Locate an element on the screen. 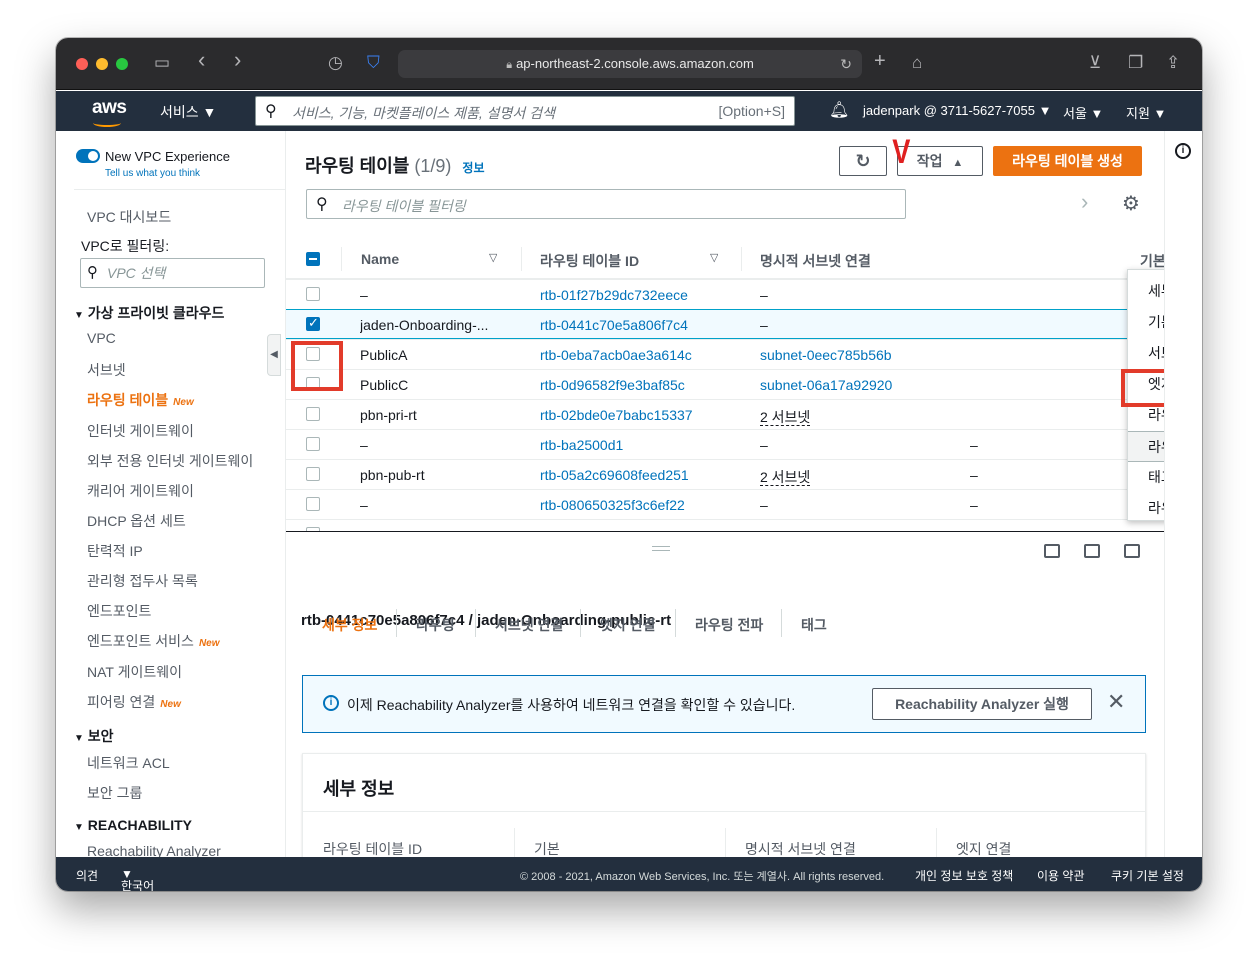  shield-icon: ⛉ is located at coordinates (373, 63).